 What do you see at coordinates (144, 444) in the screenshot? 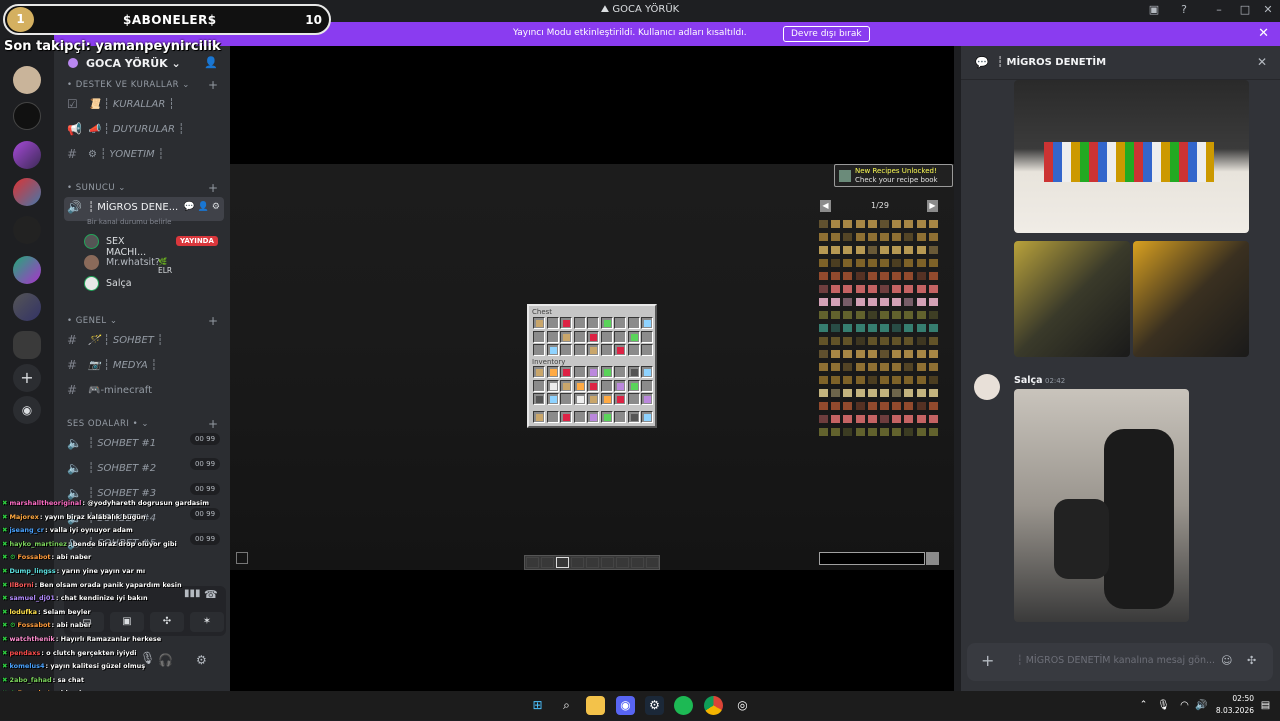
I see `voice-room: 🔈 ┆ SOHBET #1 00 99` at bounding box center [144, 444].